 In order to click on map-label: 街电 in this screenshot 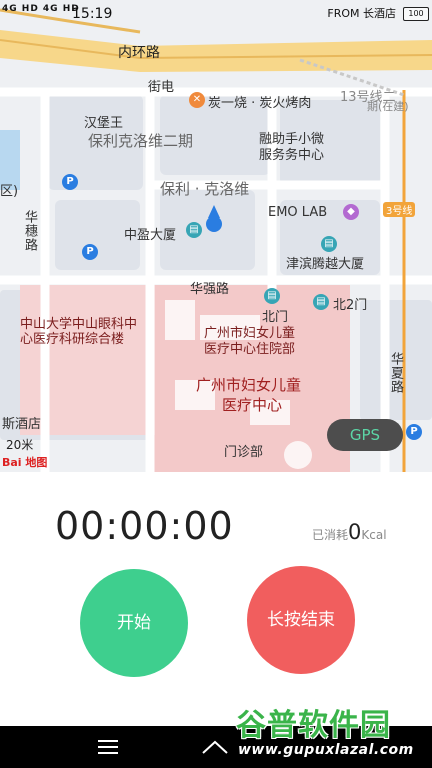, I will do `click(161, 87)`.